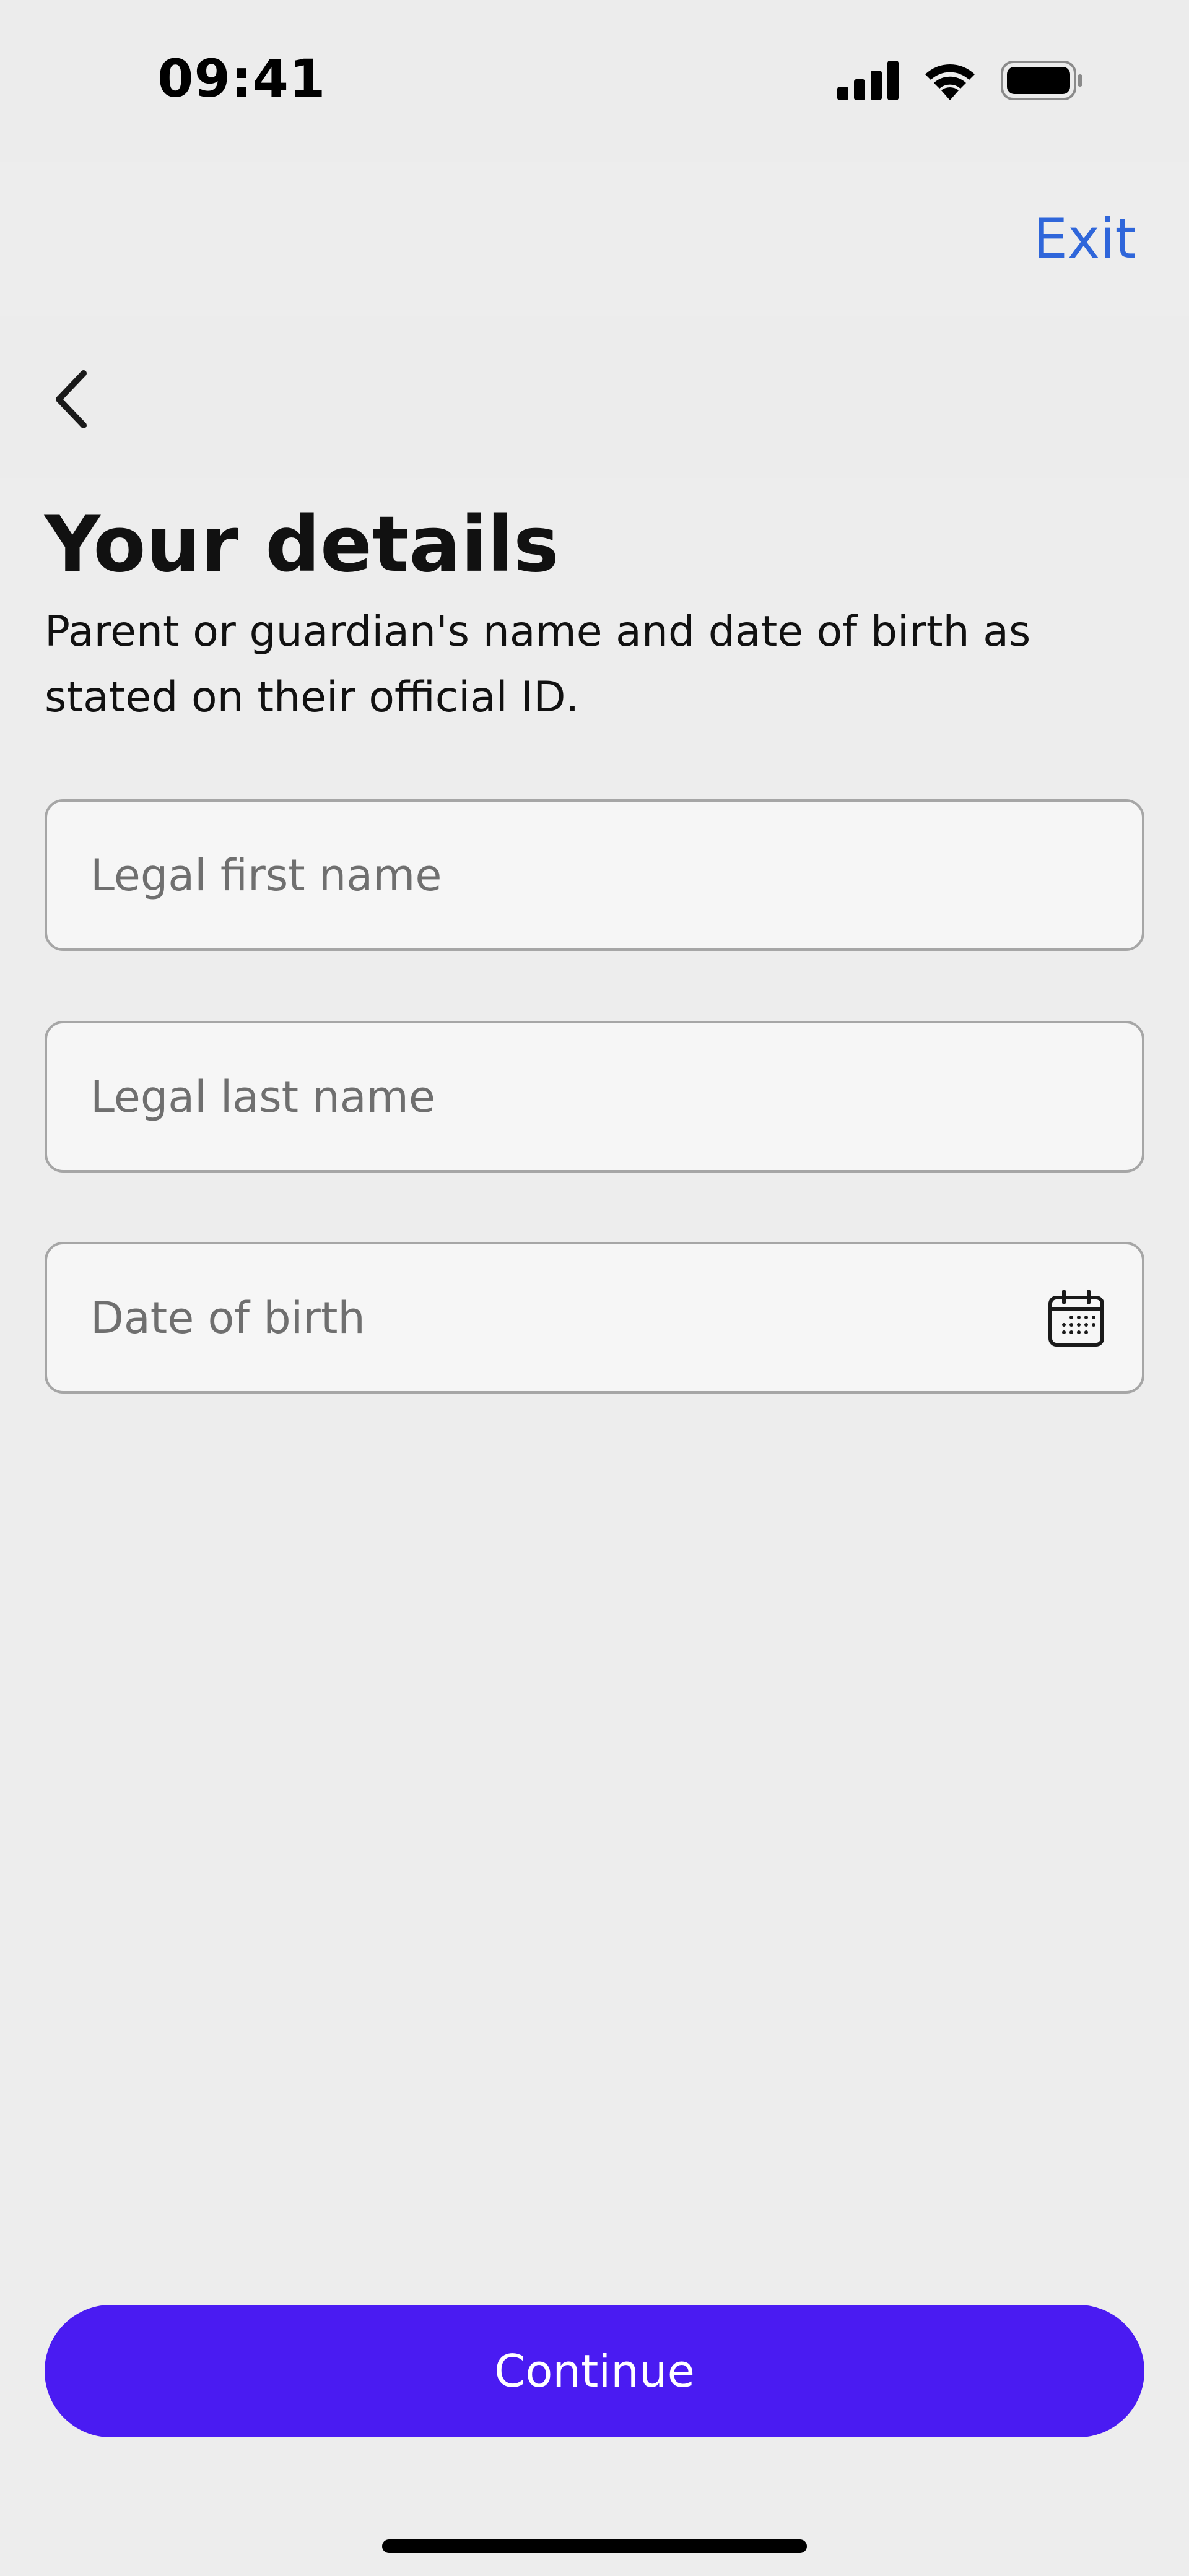 This screenshot has width=1189, height=2576. I want to click on last-name-input, so click(594, 1096).